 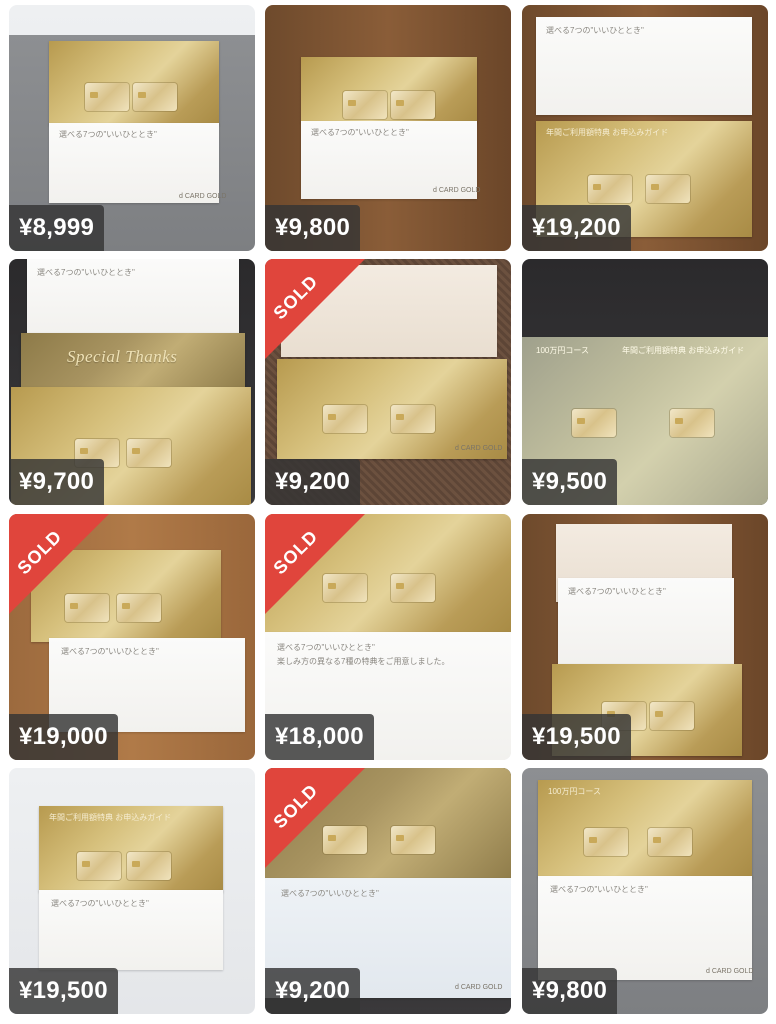 What do you see at coordinates (132, 382) in the screenshot?
I see `listing-tile: 選べる7つの"いいひととき" Special Thanks ¥9,700` at bounding box center [132, 382].